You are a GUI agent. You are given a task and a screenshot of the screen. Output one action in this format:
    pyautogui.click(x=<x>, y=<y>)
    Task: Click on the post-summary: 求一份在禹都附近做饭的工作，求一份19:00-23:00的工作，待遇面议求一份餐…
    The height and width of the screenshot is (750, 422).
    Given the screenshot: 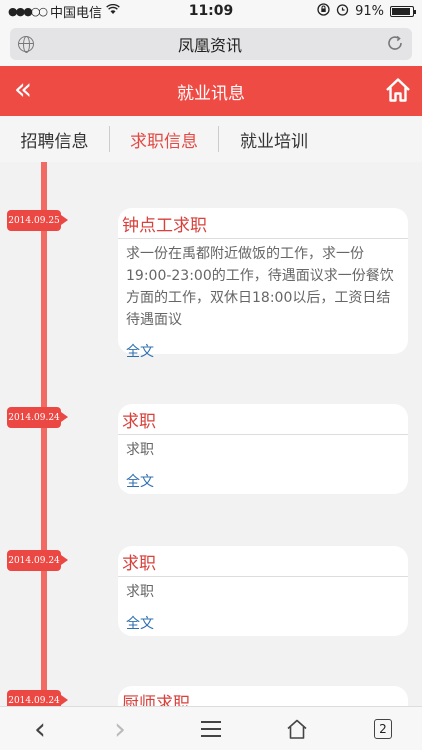 What is the action you would take?
    pyautogui.click(x=260, y=287)
    